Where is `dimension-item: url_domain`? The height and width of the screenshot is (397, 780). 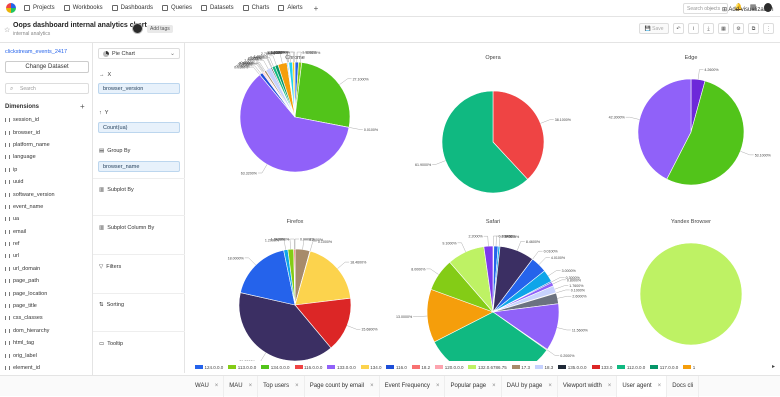 dimension-item: url_domain is located at coordinates (47, 269).